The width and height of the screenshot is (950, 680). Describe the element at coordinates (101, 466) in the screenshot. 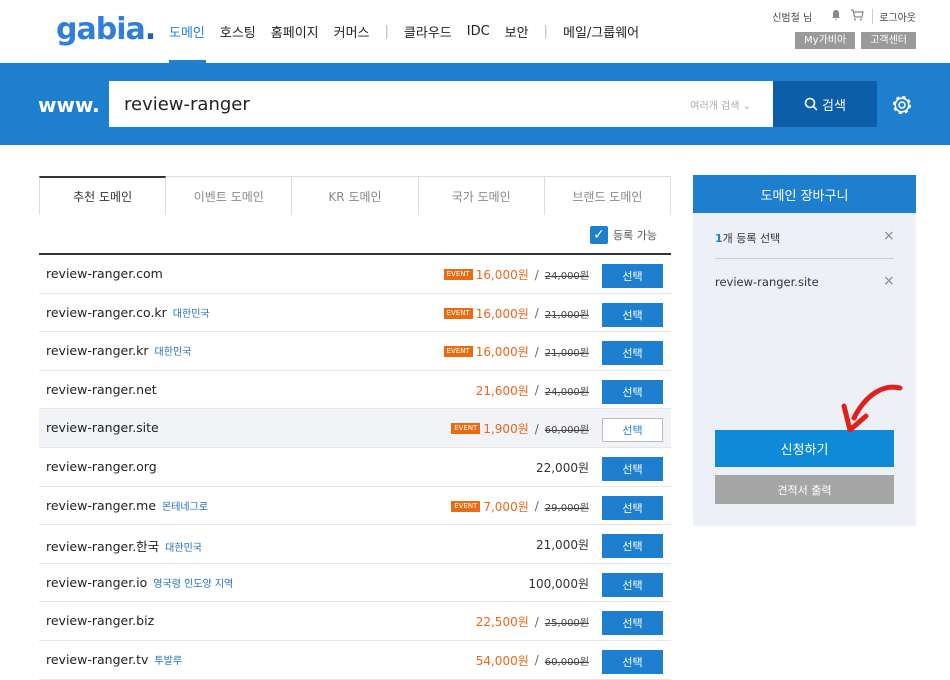

I see `domain-name: review-ranger.org` at that location.